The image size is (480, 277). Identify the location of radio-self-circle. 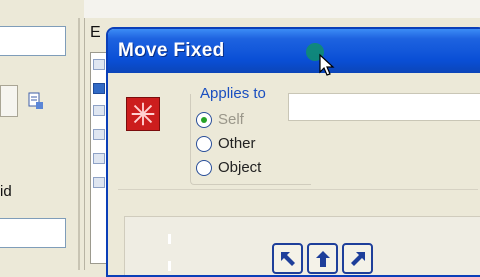
(204, 120).